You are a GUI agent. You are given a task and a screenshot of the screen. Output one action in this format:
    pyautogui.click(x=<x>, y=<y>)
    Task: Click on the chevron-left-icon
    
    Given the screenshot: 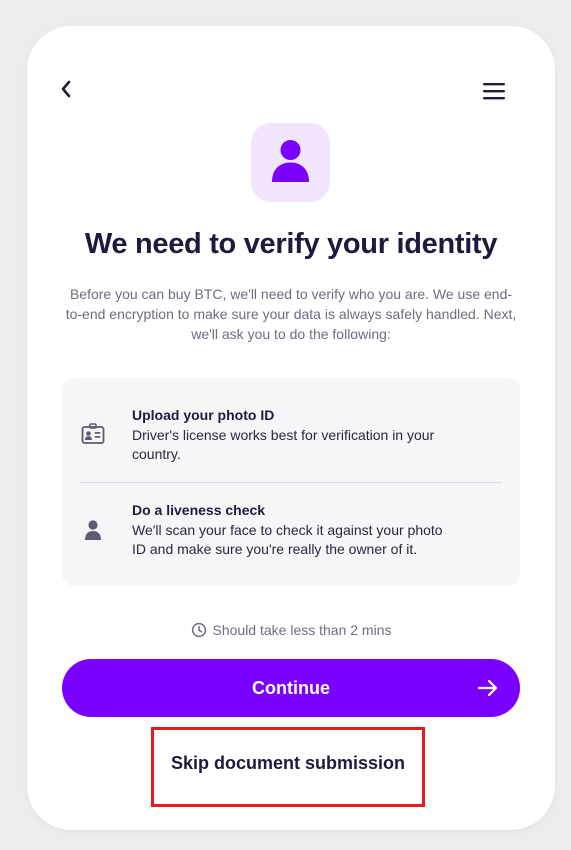 What is the action you would take?
    pyautogui.click(x=66, y=89)
    